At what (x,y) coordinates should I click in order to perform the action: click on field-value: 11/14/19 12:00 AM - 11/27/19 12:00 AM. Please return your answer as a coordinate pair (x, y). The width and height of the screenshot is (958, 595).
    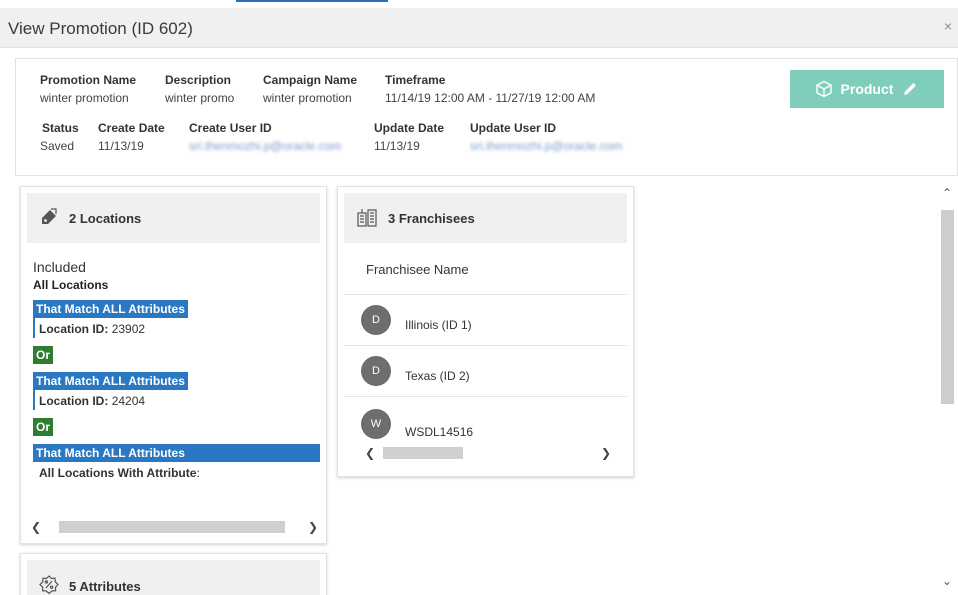
    Looking at the image, I should click on (490, 98).